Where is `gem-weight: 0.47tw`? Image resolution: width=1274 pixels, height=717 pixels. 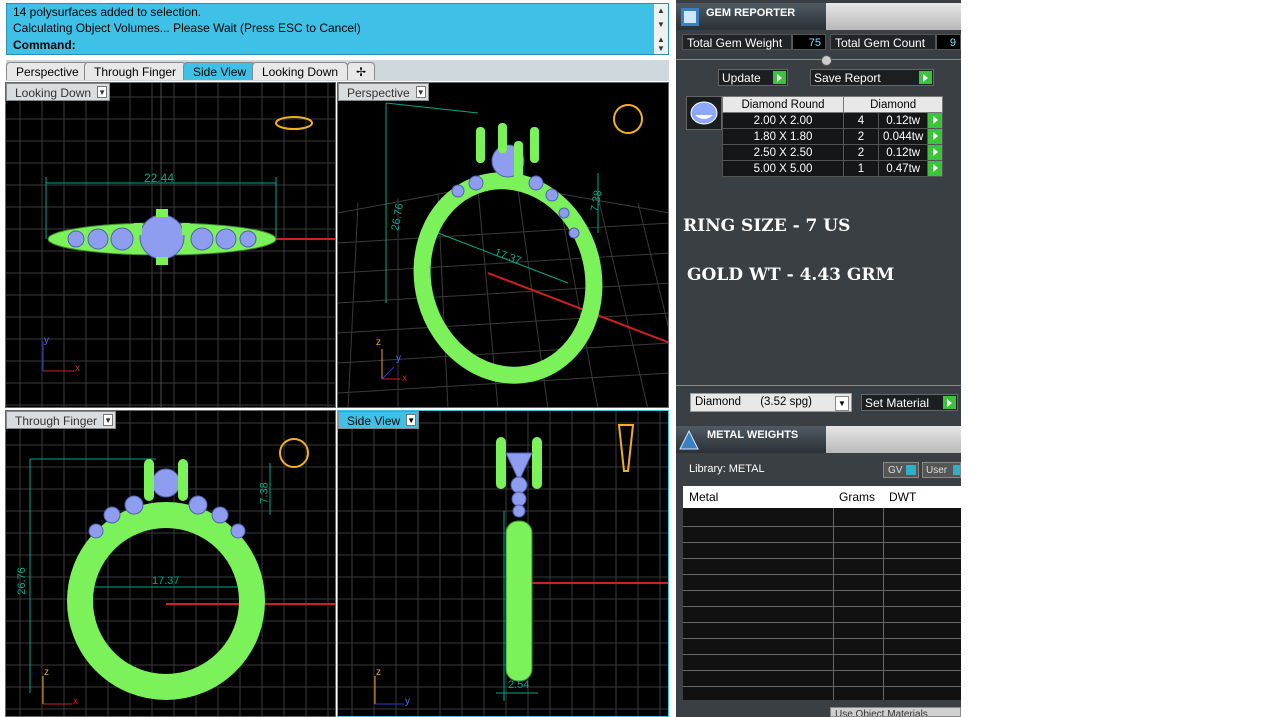
gem-weight: 0.47tw is located at coordinates (903, 168).